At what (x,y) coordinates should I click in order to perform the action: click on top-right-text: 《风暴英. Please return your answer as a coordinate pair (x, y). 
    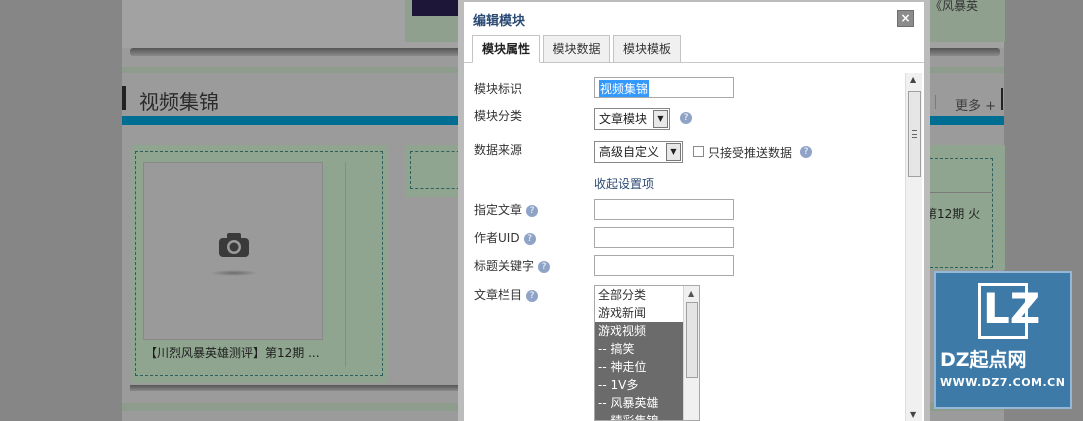
    Looking at the image, I should click on (954, 6).